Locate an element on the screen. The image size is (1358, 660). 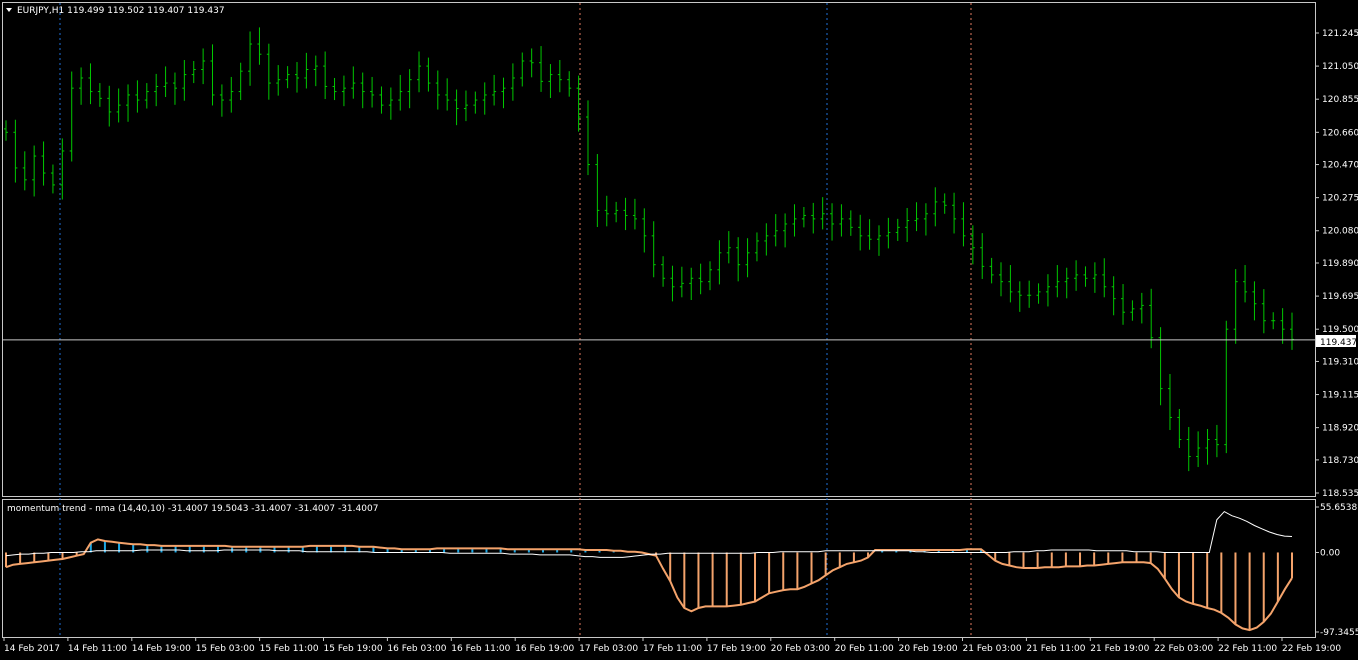
time-axis-label: 15 Feb 19:00 is located at coordinates (353, 649).